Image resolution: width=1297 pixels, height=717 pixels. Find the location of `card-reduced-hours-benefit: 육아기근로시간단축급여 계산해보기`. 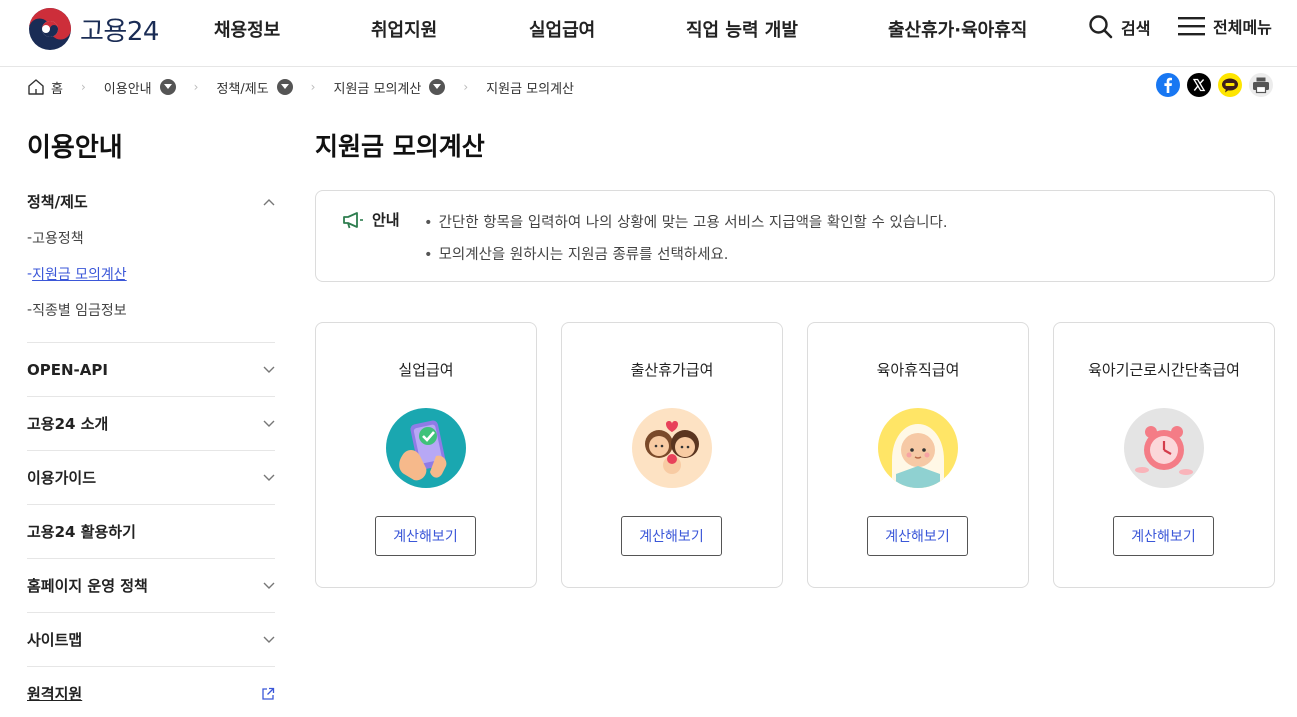

card-reduced-hours-benefit: 육아기근로시간단축급여 계산해보기 is located at coordinates (1164, 455).